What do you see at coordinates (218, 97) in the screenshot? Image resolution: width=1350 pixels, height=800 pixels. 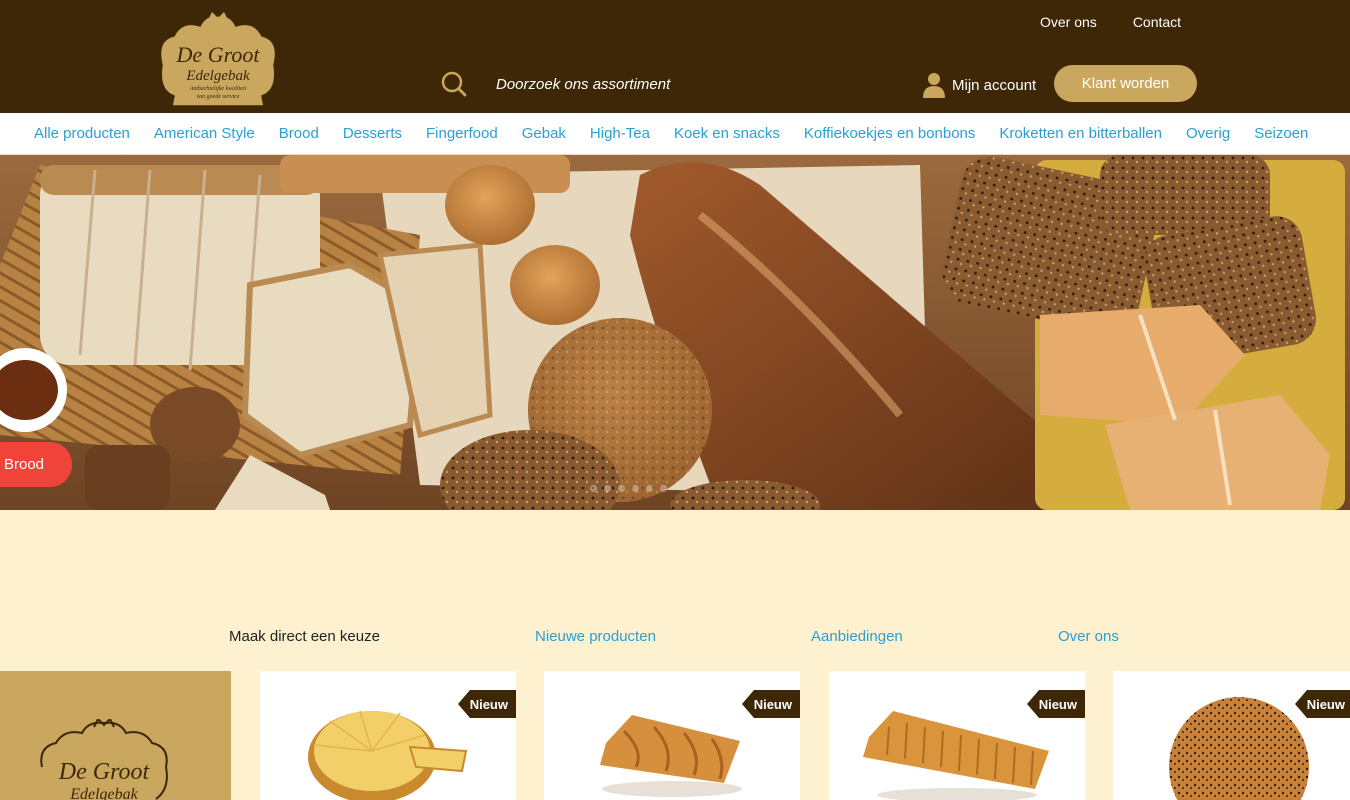 I see `svg-text: van goede service` at bounding box center [218, 97].